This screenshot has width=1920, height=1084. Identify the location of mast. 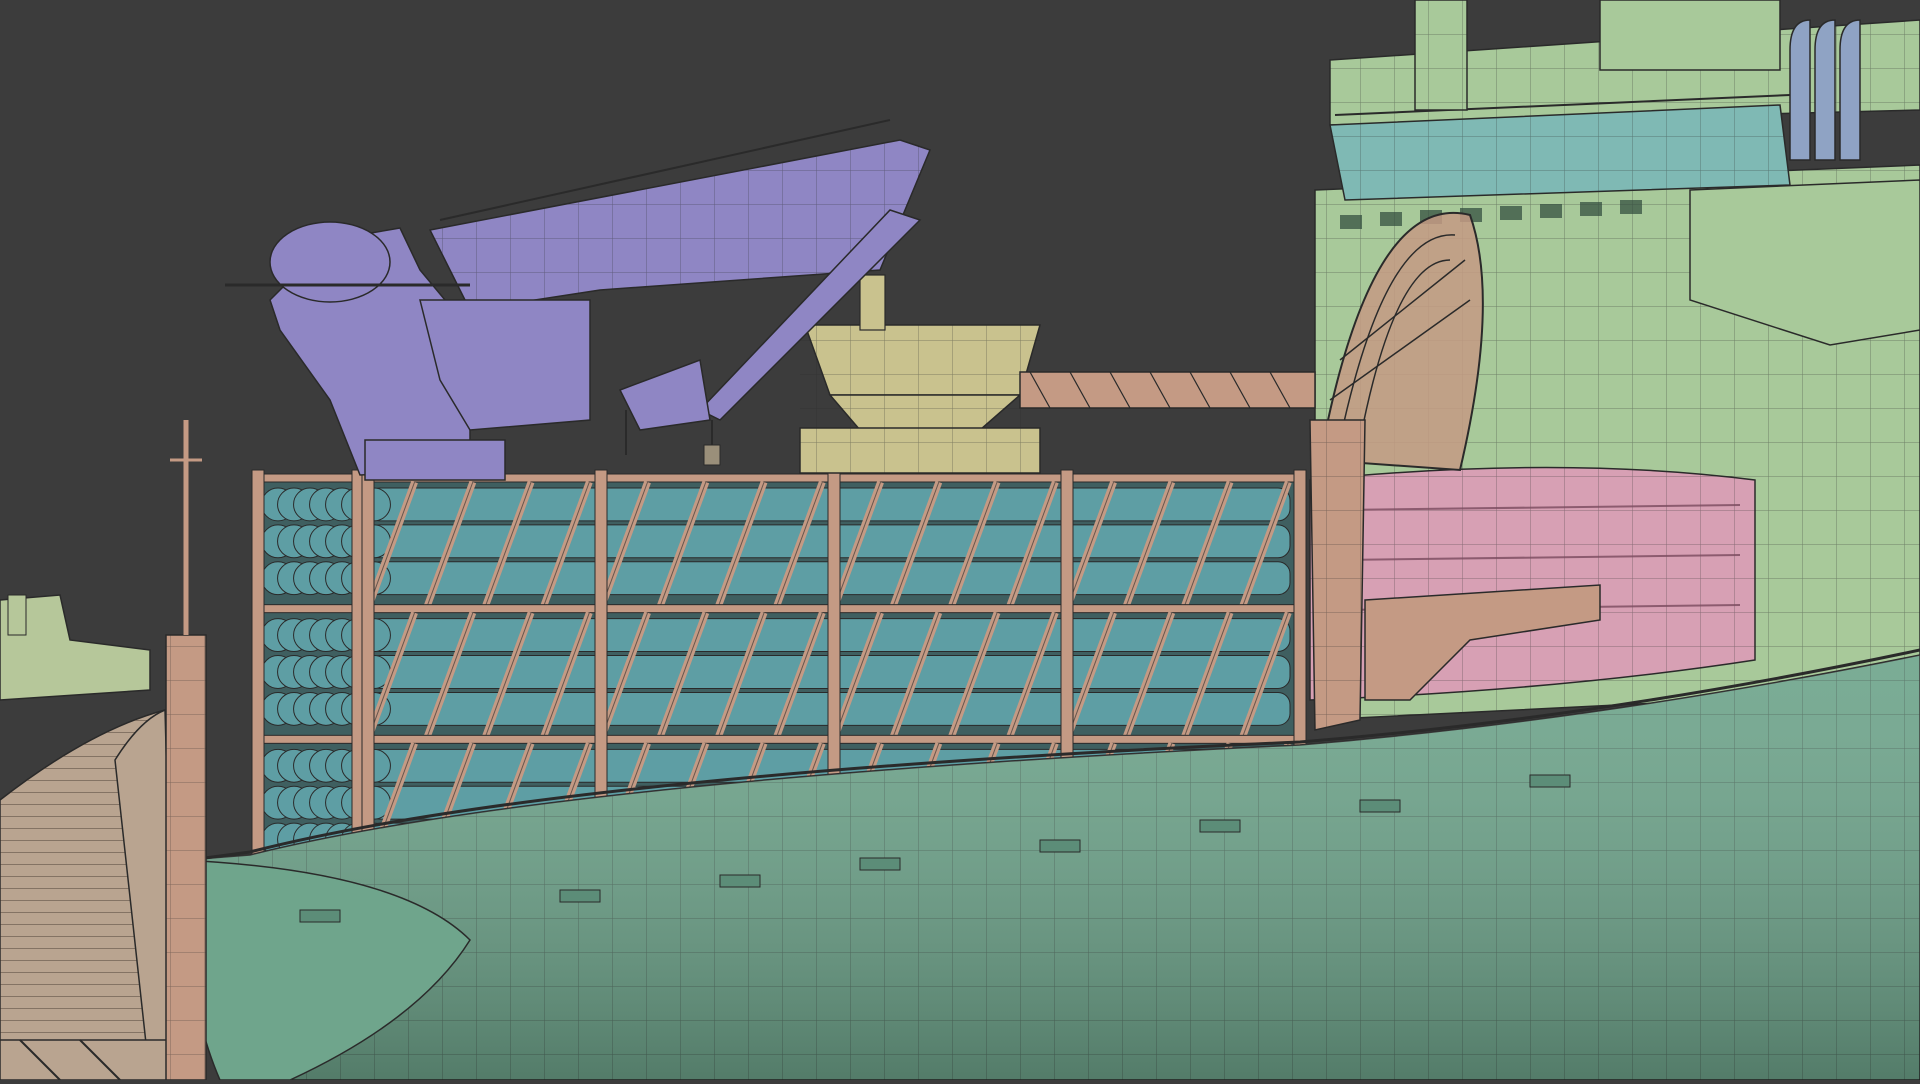
(186, 750).